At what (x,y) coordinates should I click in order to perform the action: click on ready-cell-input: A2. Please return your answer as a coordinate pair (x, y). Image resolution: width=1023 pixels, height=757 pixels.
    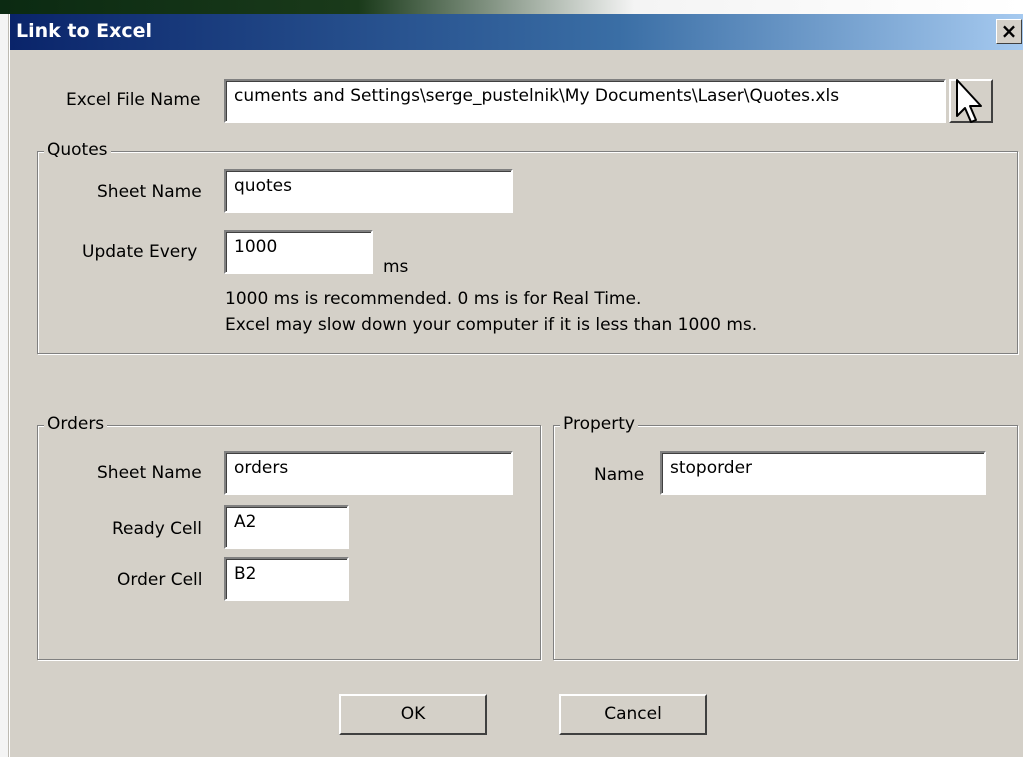
    Looking at the image, I should click on (286, 527).